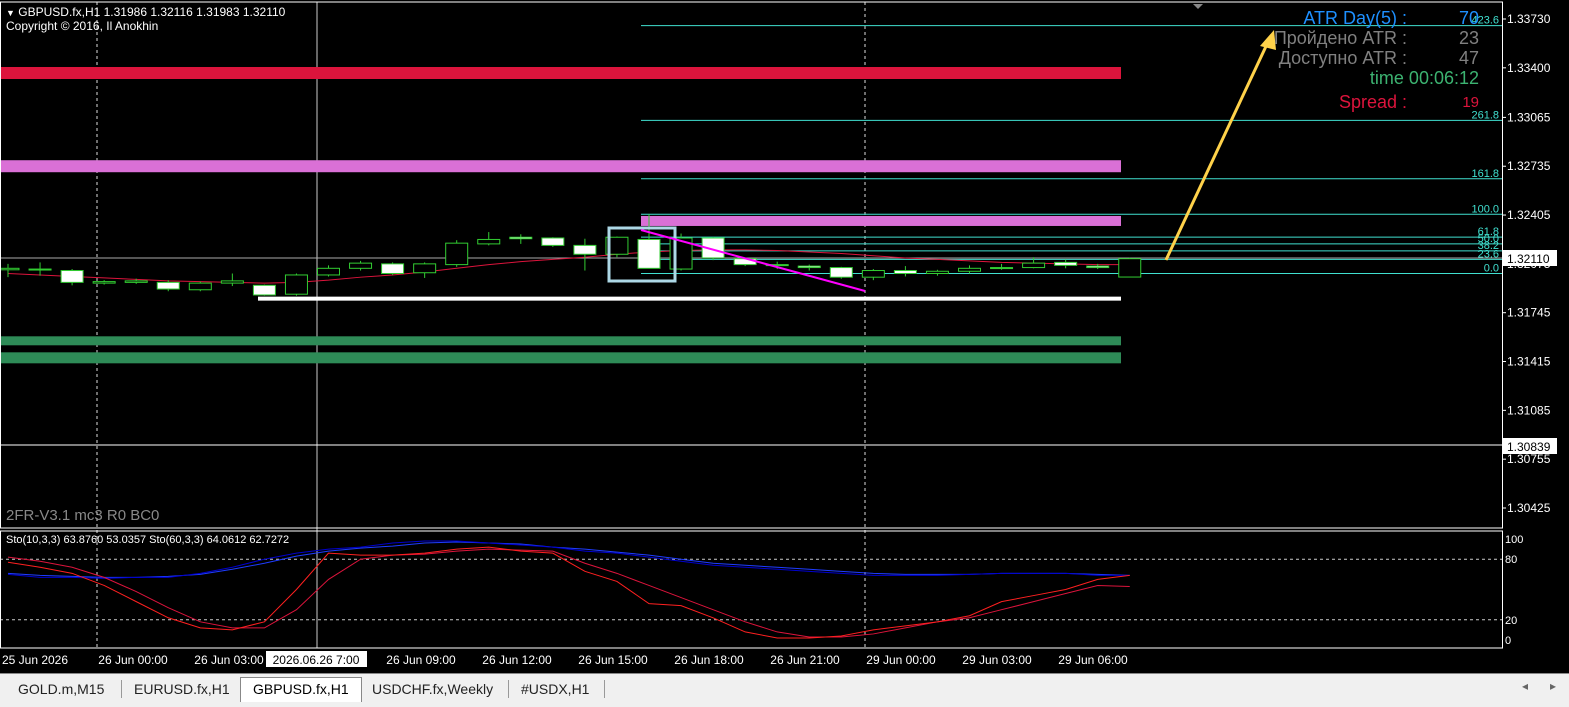 The width and height of the screenshot is (1569, 707). What do you see at coordinates (61, 689) in the screenshot?
I see `tab-gold-m15: GOLD.m,M15` at bounding box center [61, 689].